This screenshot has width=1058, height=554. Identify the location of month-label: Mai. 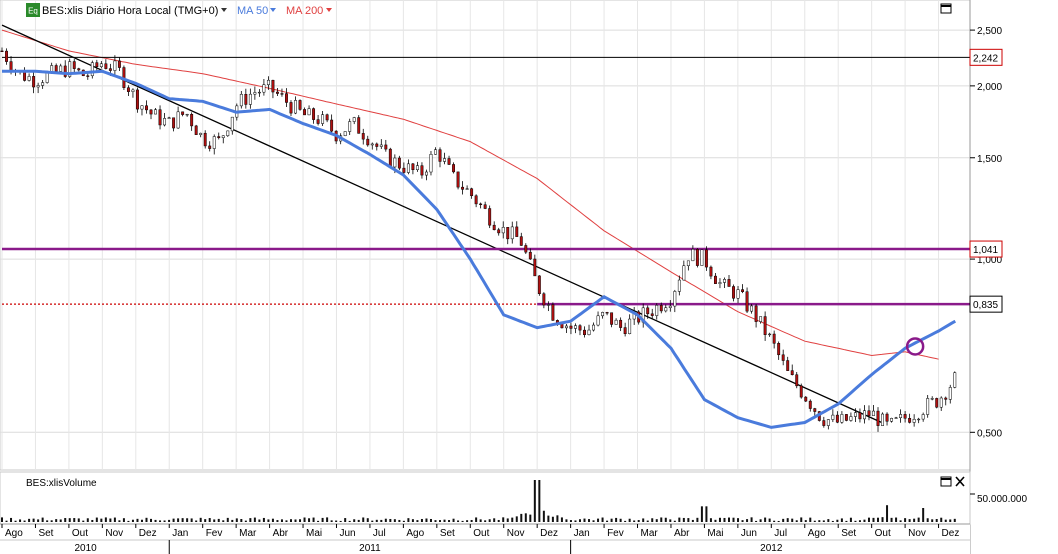
(715, 533).